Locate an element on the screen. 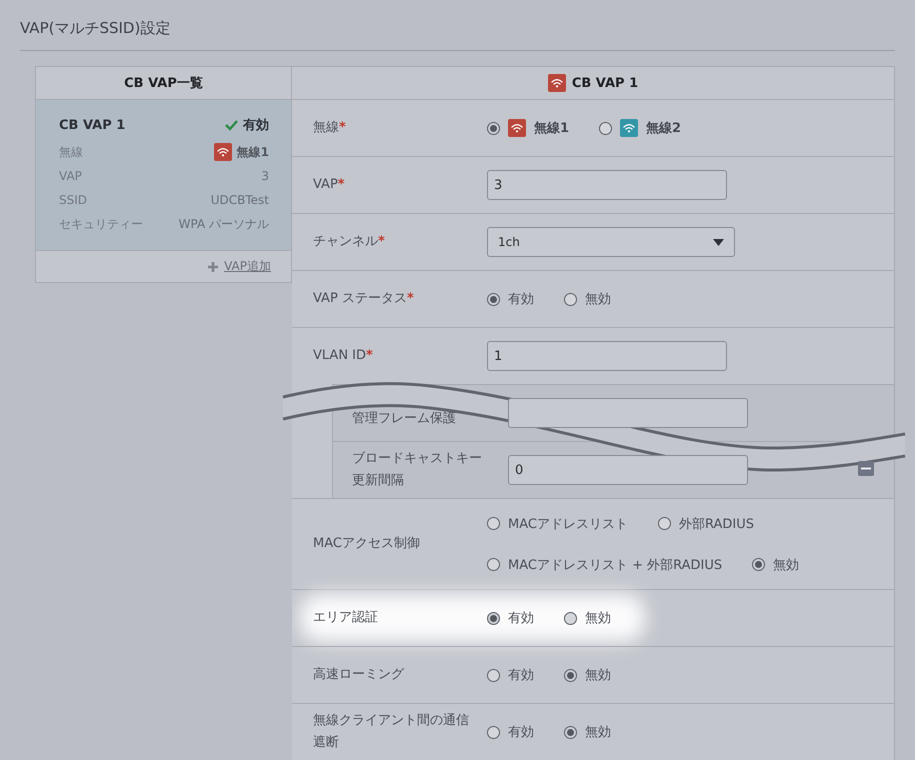 This screenshot has width=915, height=760. field-label: チャンネル* is located at coordinates (349, 242).